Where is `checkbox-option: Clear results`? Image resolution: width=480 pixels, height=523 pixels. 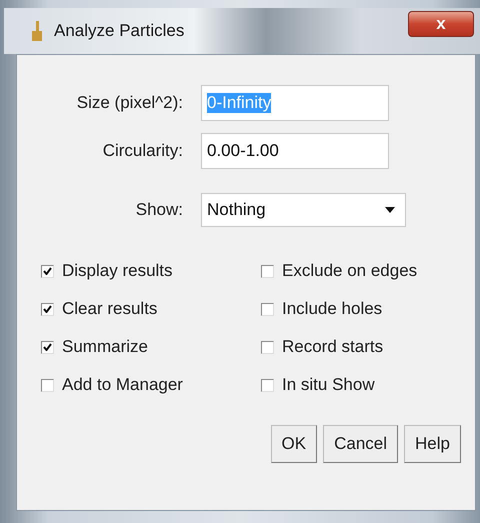
checkbox-option: Clear results is located at coordinates (151, 309).